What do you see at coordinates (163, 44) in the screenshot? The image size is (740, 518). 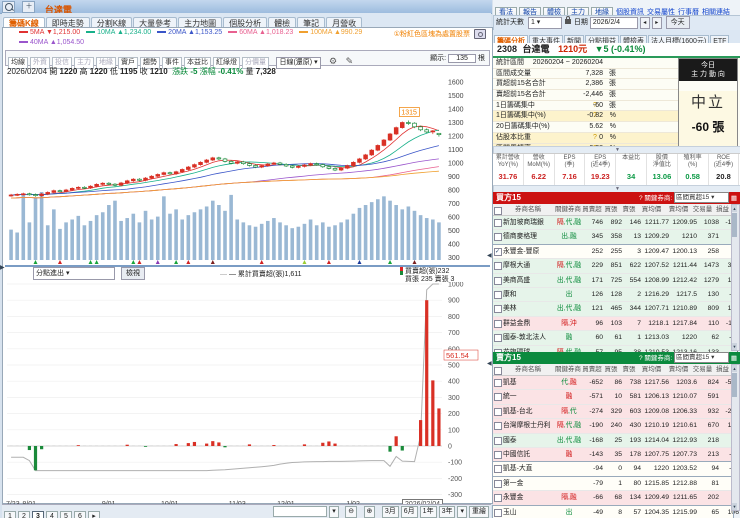 I see `ma-legend-row2: 40MA ▲1,054.50` at bounding box center [163, 44].